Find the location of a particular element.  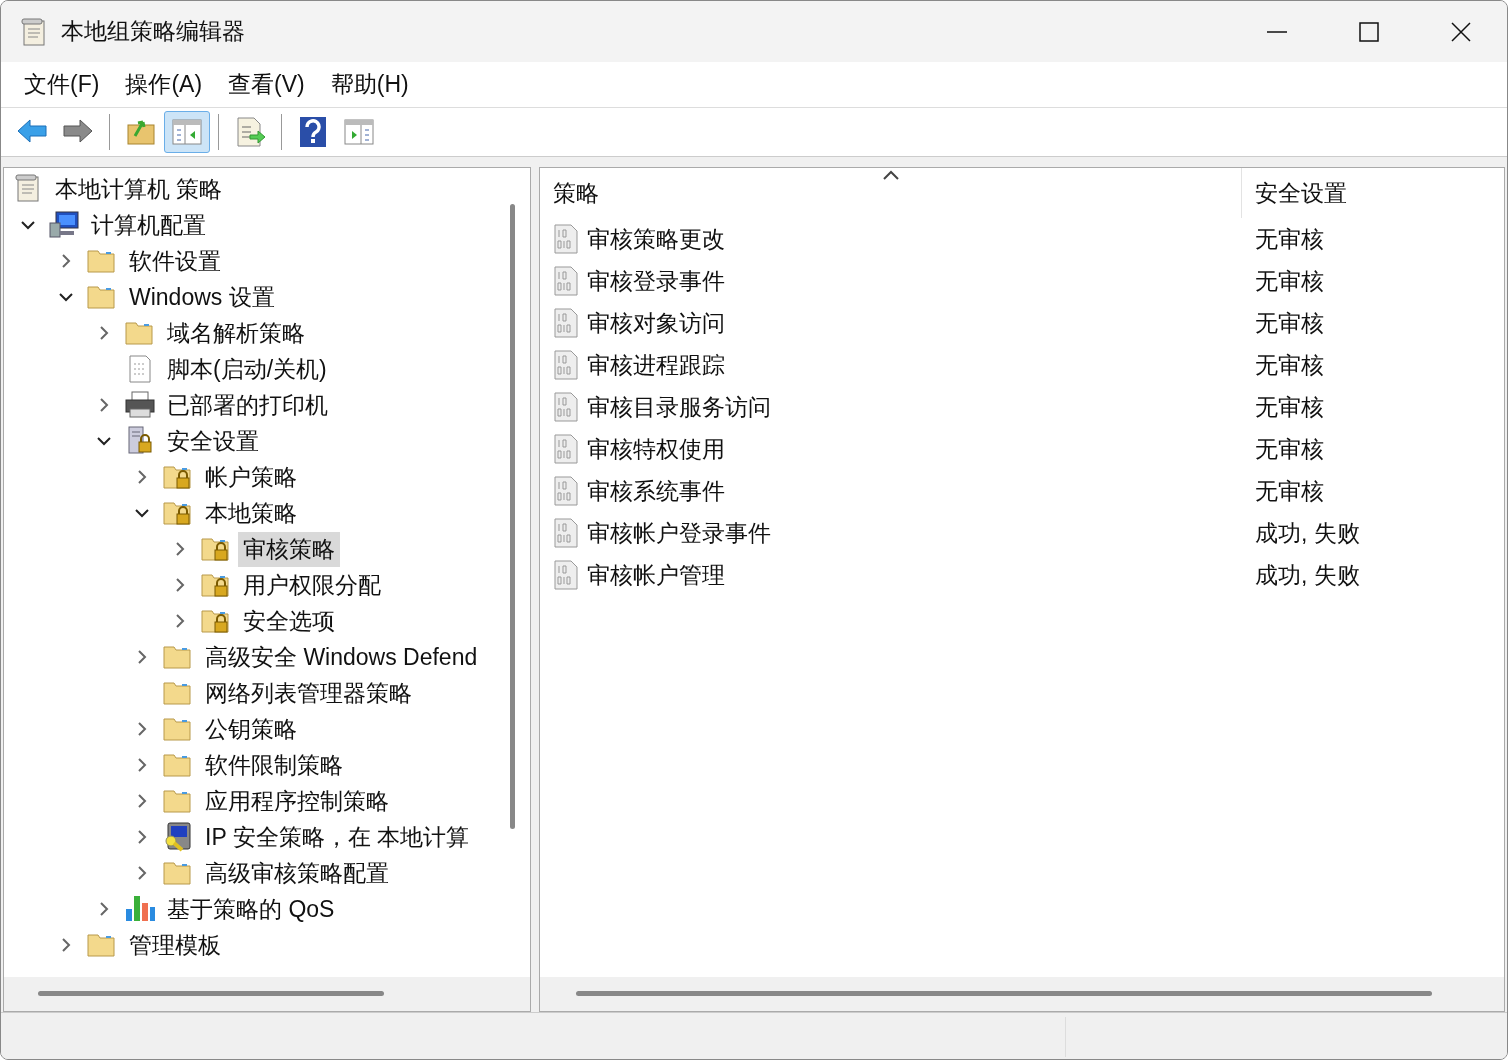

policy-name: 审核登录事件 is located at coordinates (656, 281).